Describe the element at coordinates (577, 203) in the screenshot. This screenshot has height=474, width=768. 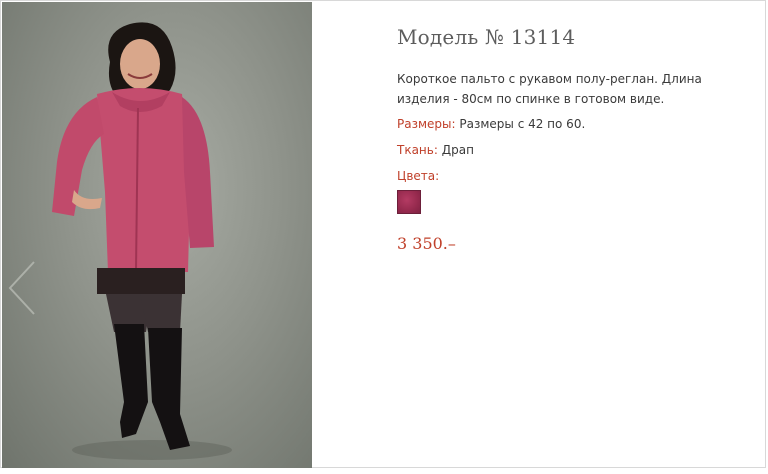
I see `color-swatches` at that location.